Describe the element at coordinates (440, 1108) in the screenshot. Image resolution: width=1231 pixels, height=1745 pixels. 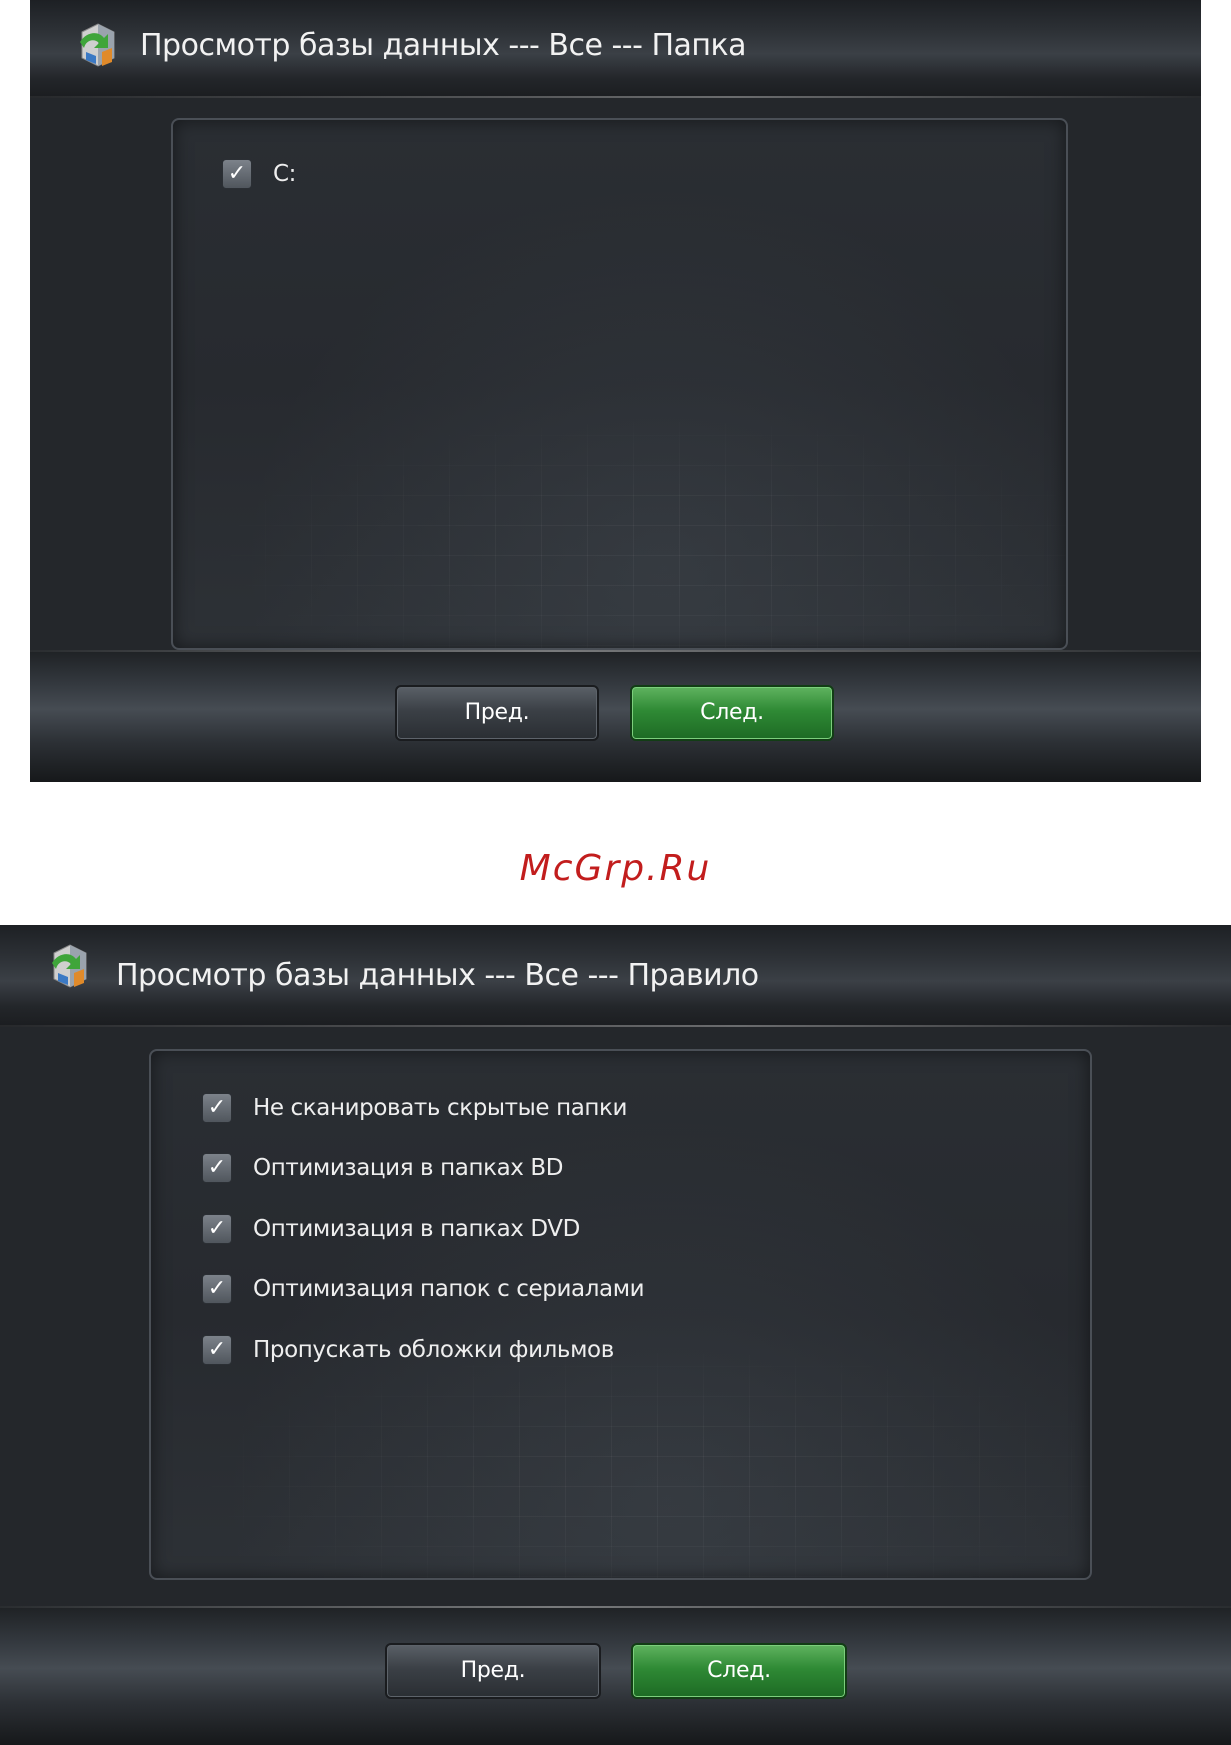
I see `rule-label: Не сканировать скрытые папки` at that location.